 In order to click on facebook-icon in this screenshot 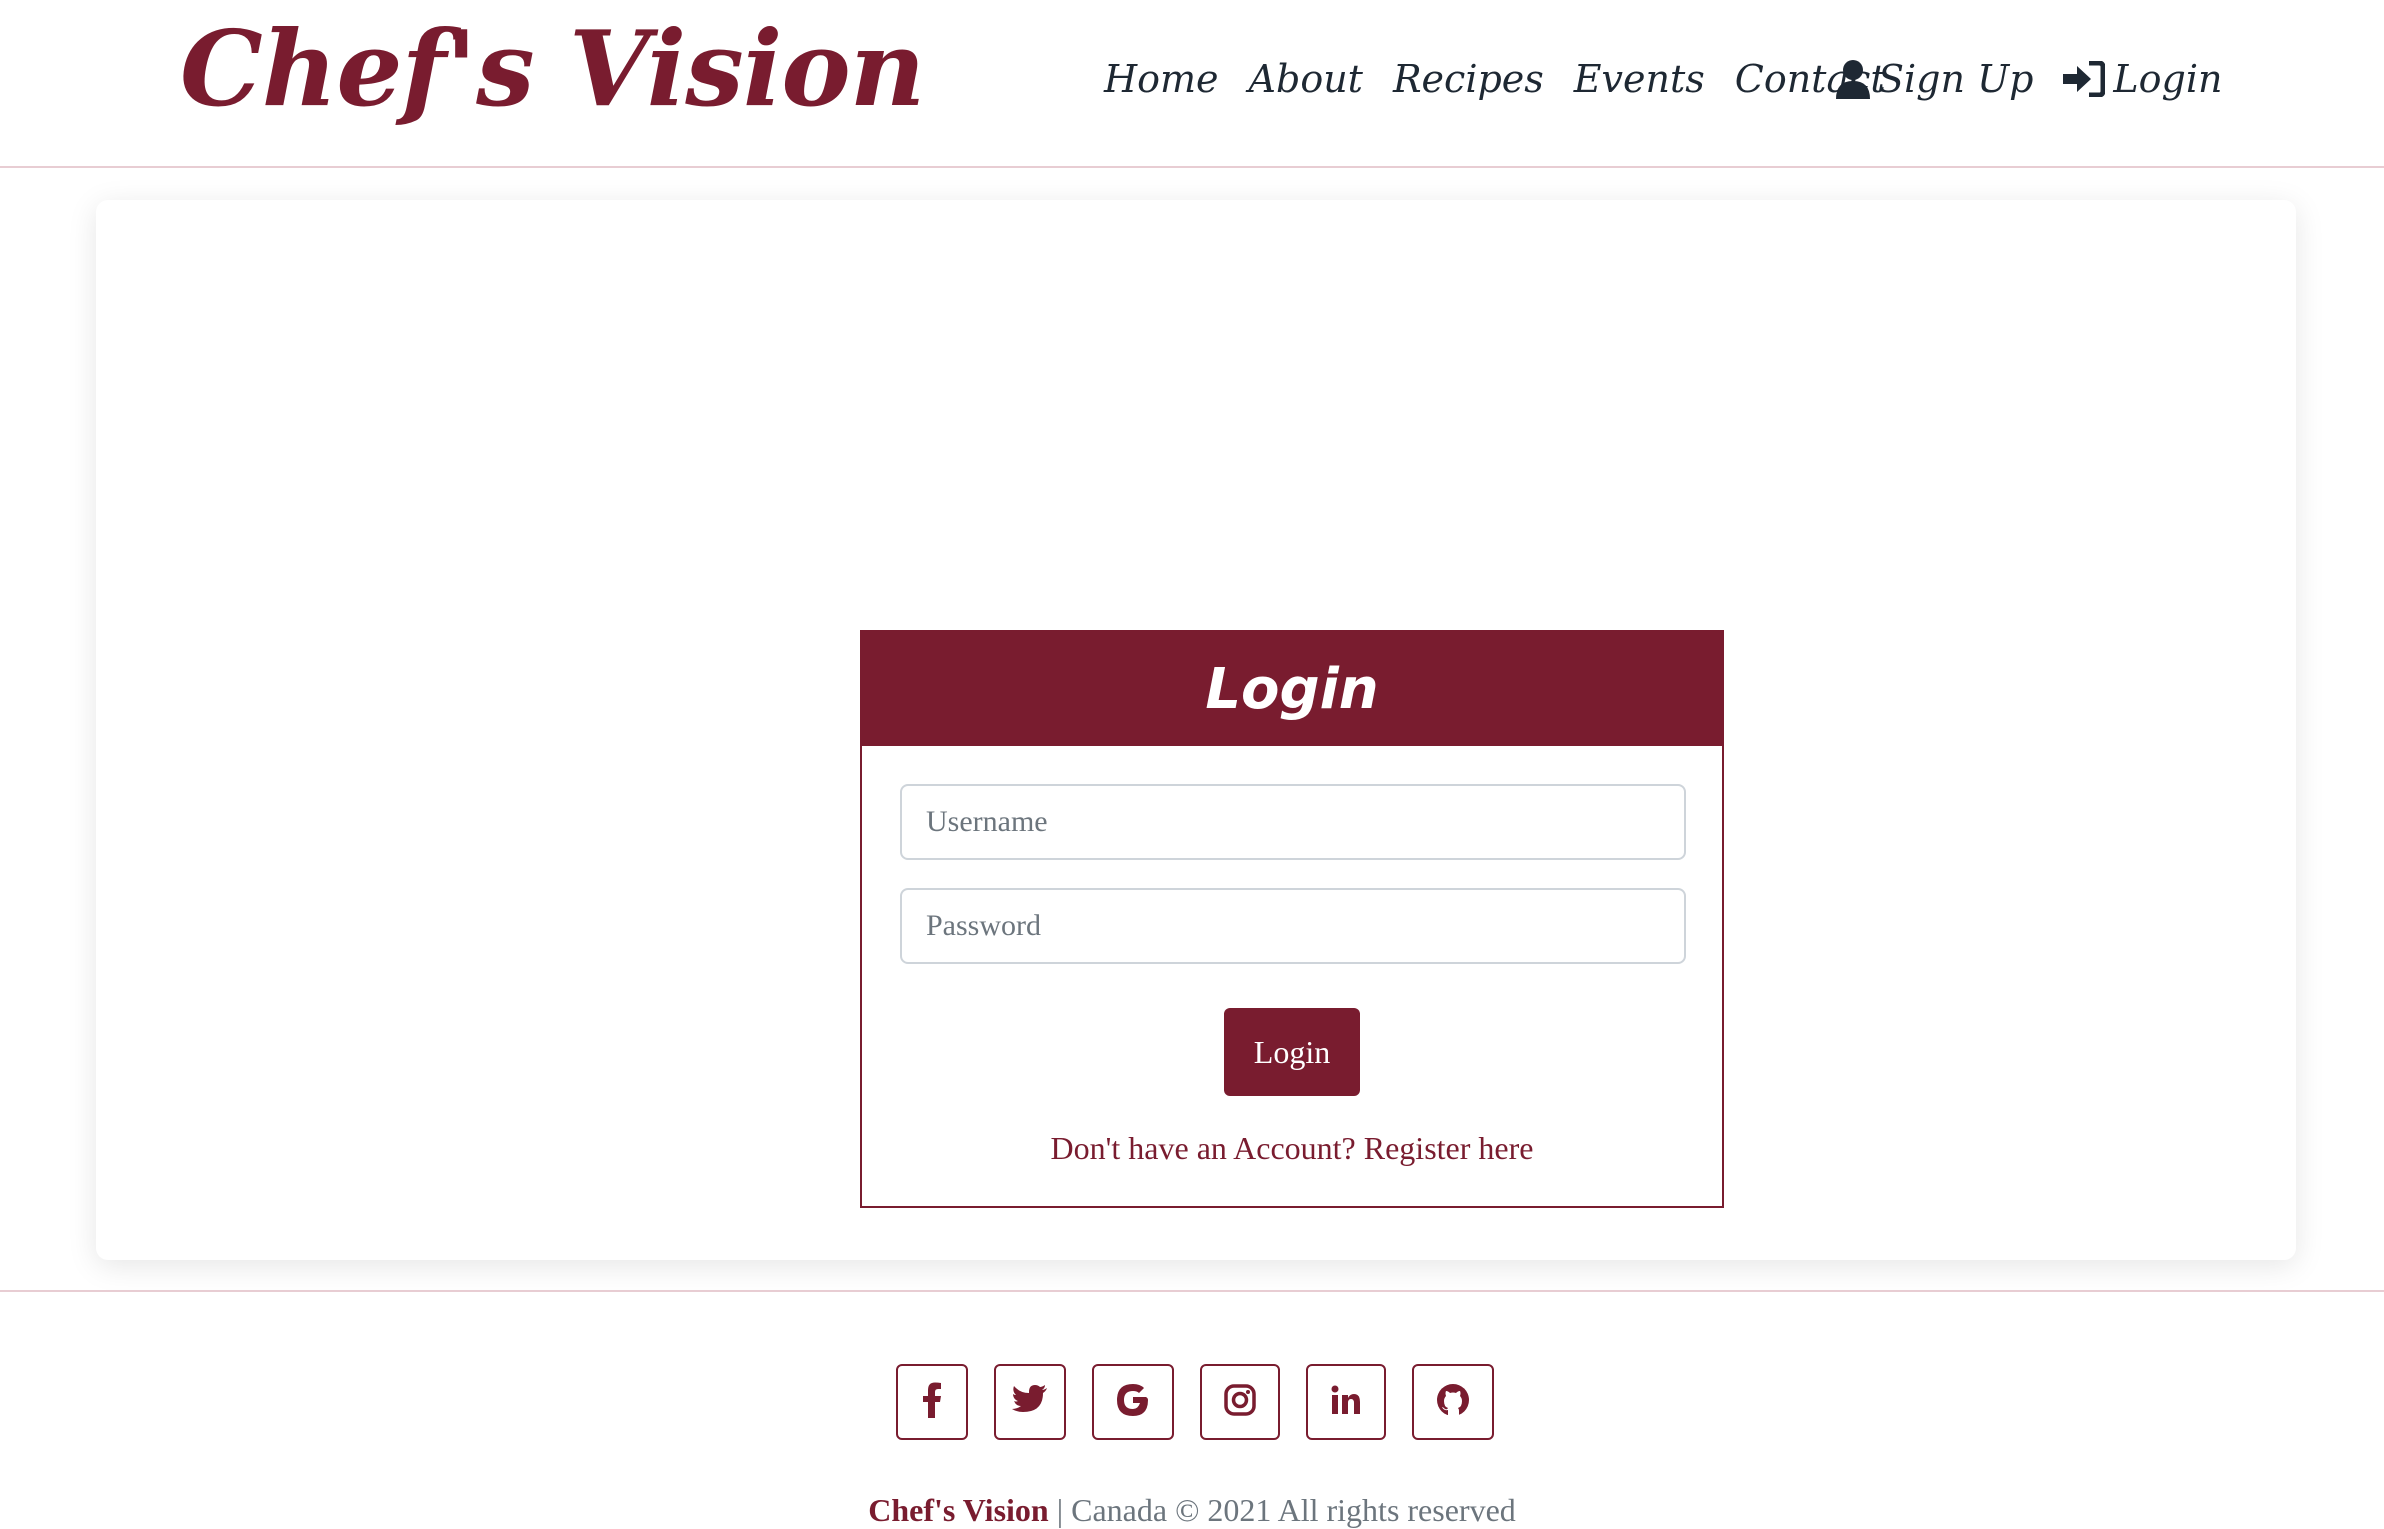, I will do `click(932, 1402)`.